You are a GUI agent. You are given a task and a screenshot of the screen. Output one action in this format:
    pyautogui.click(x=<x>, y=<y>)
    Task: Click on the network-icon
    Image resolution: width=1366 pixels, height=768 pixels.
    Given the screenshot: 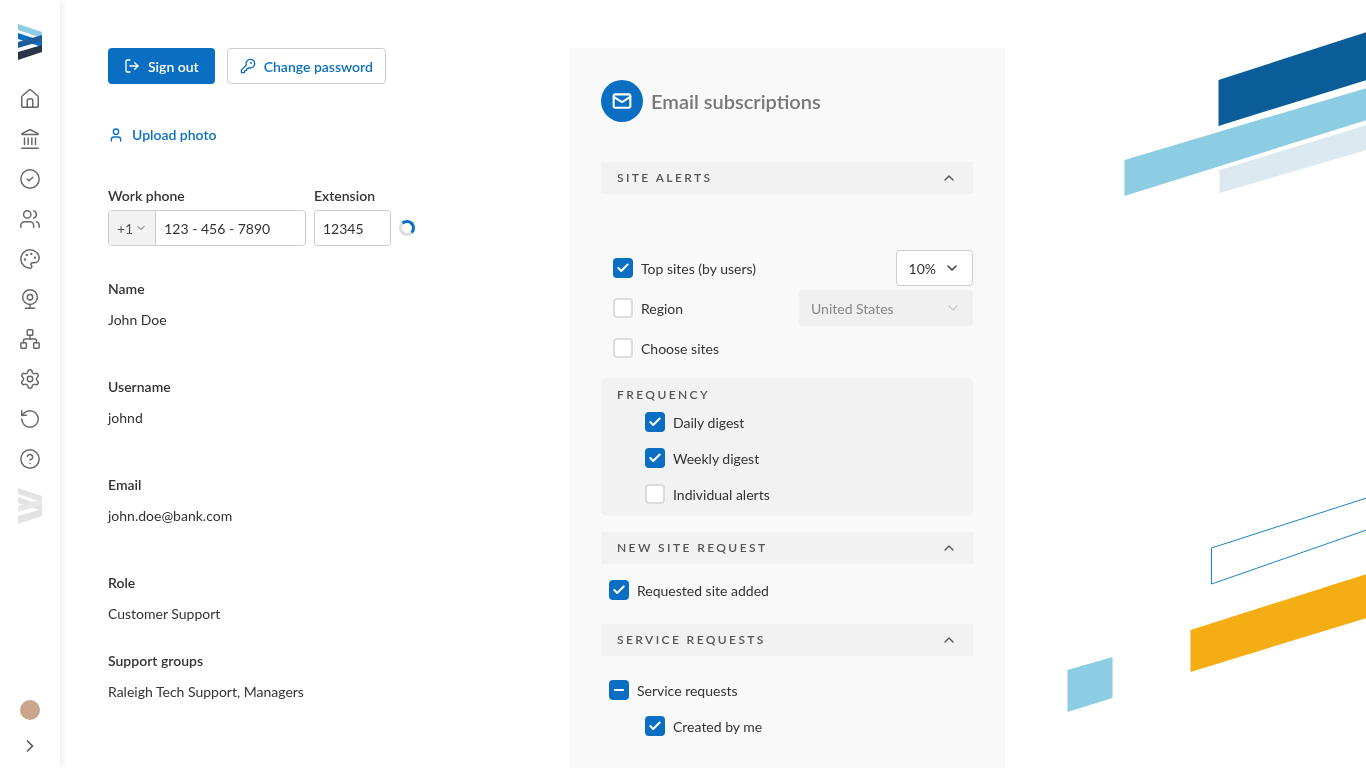 What is the action you would take?
    pyautogui.click(x=30, y=339)
    